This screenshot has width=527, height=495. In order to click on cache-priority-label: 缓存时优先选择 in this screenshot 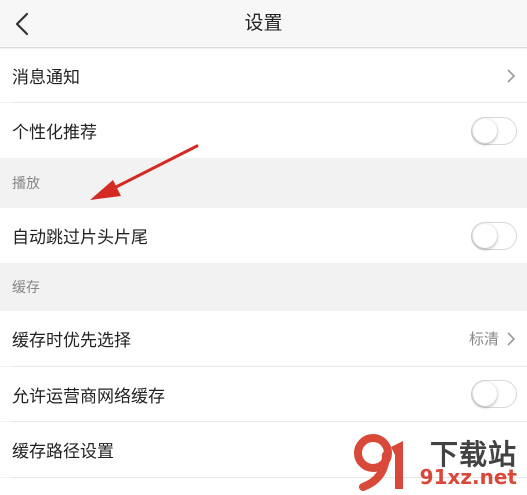, I will do `click(71, 341)`.